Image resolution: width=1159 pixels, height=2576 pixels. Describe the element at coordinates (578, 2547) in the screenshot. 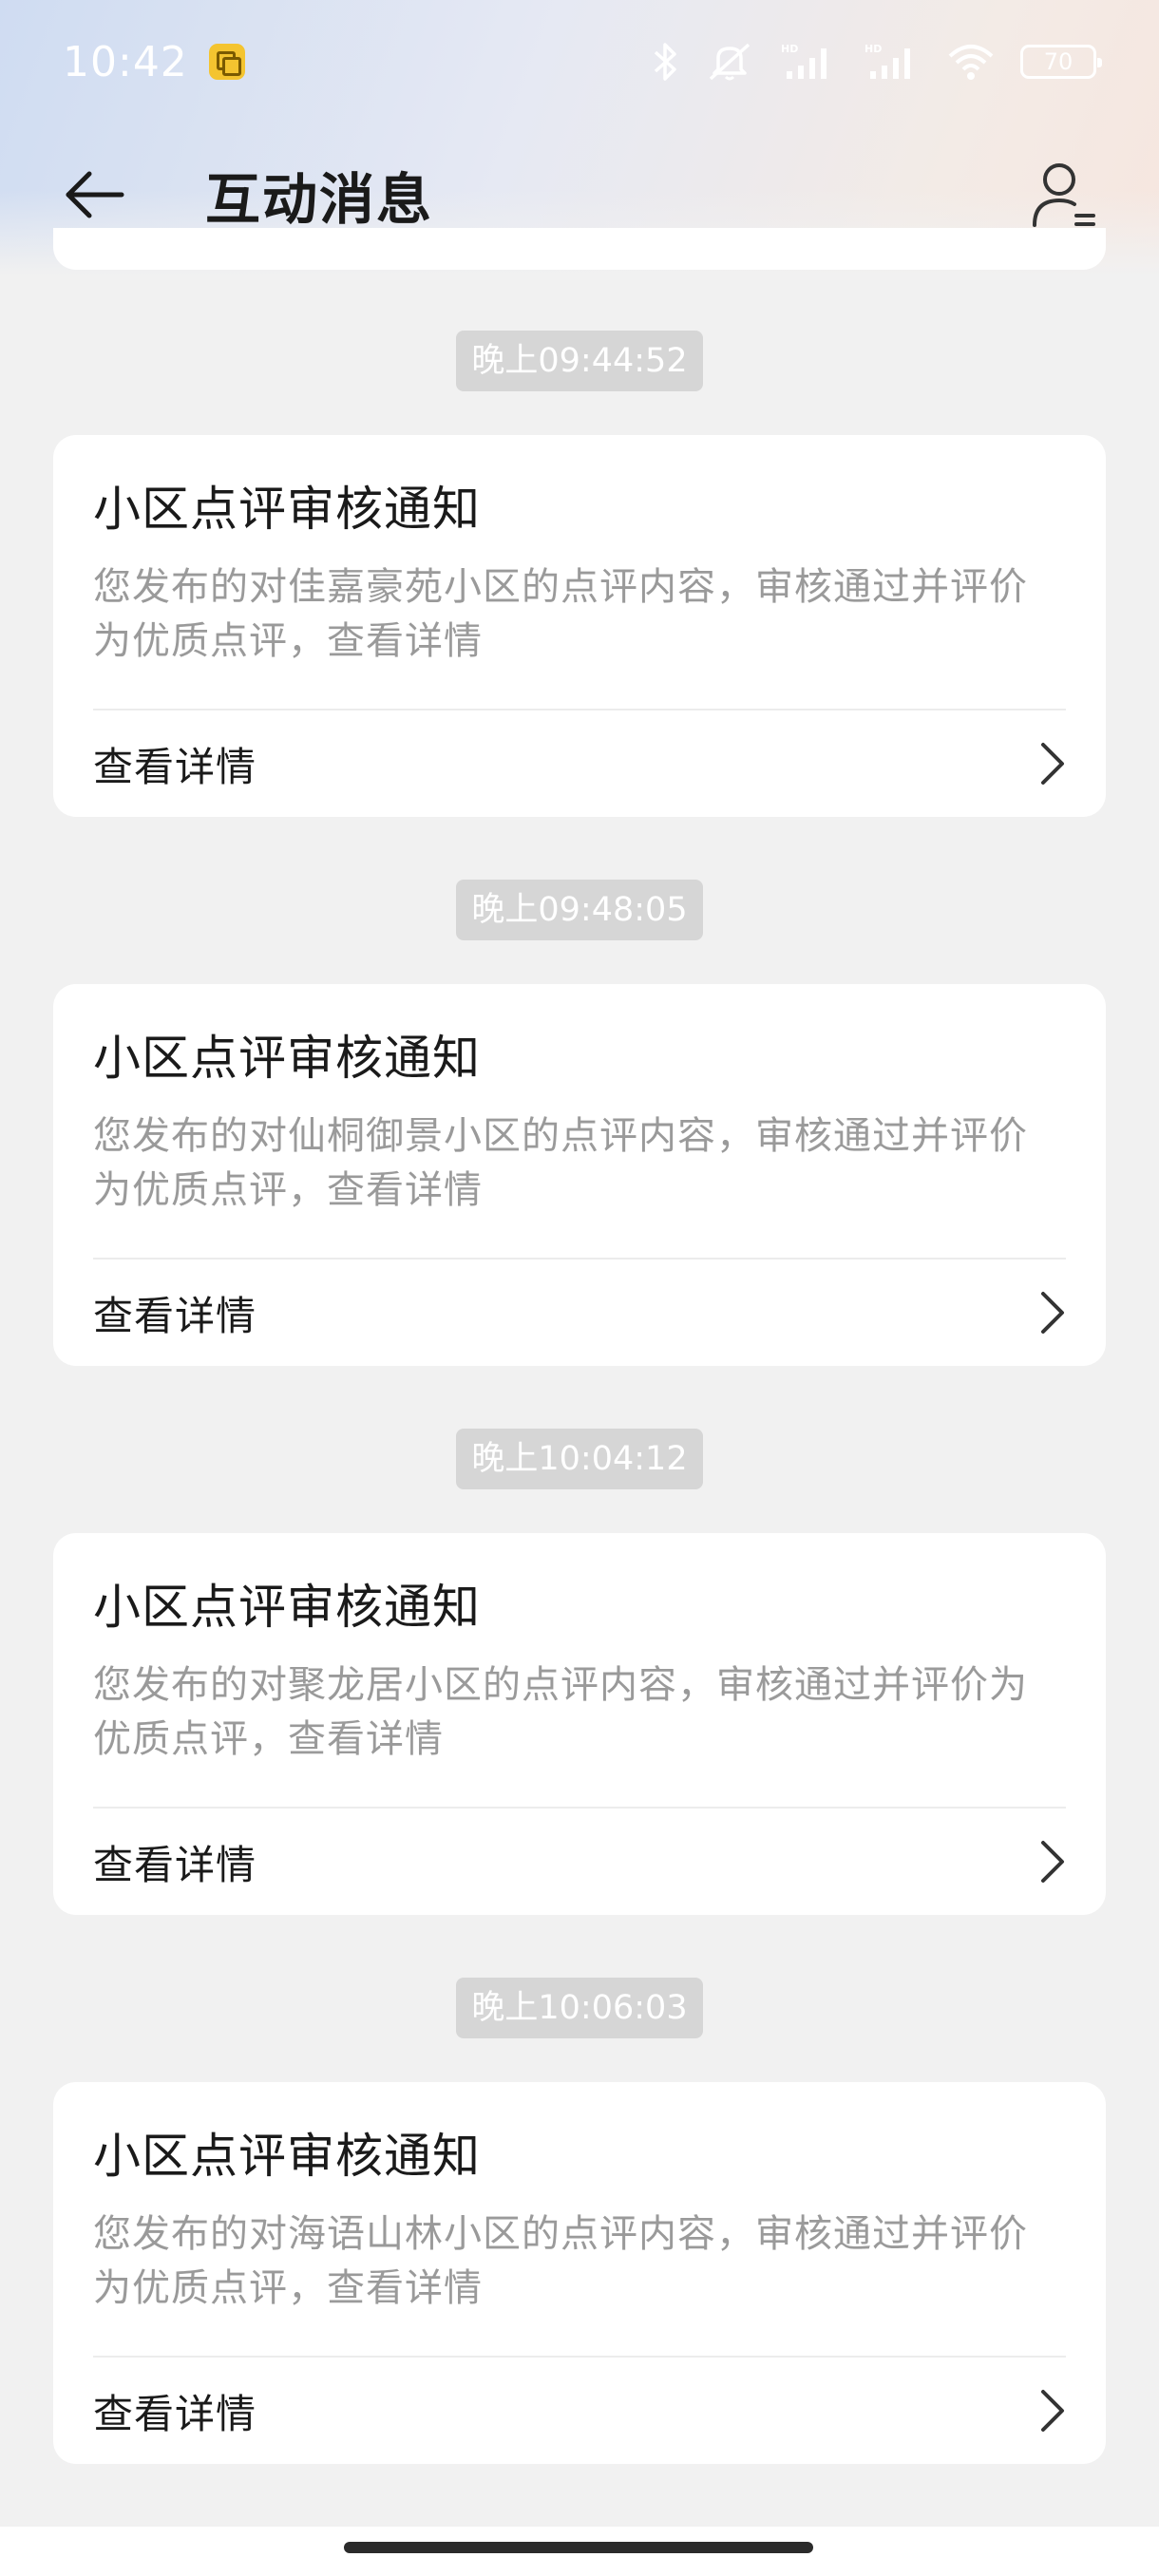

I see `home-indicator` at that location.